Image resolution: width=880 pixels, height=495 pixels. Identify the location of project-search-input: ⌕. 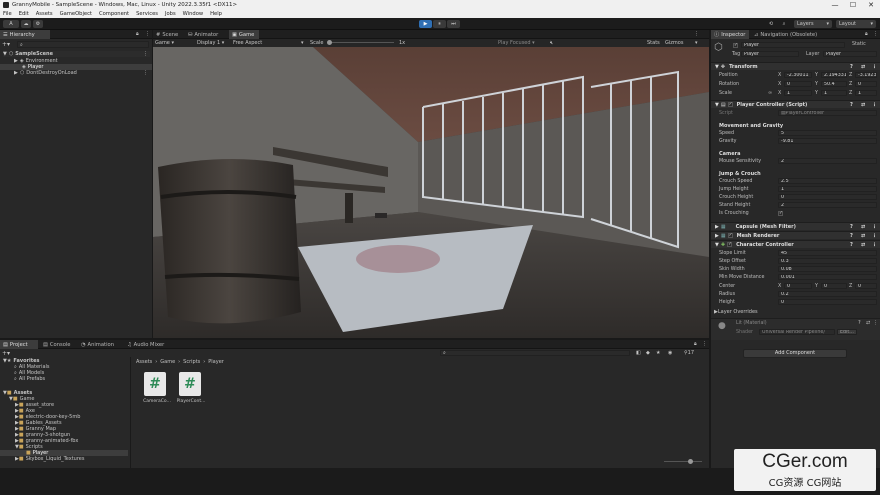
(535, 353).